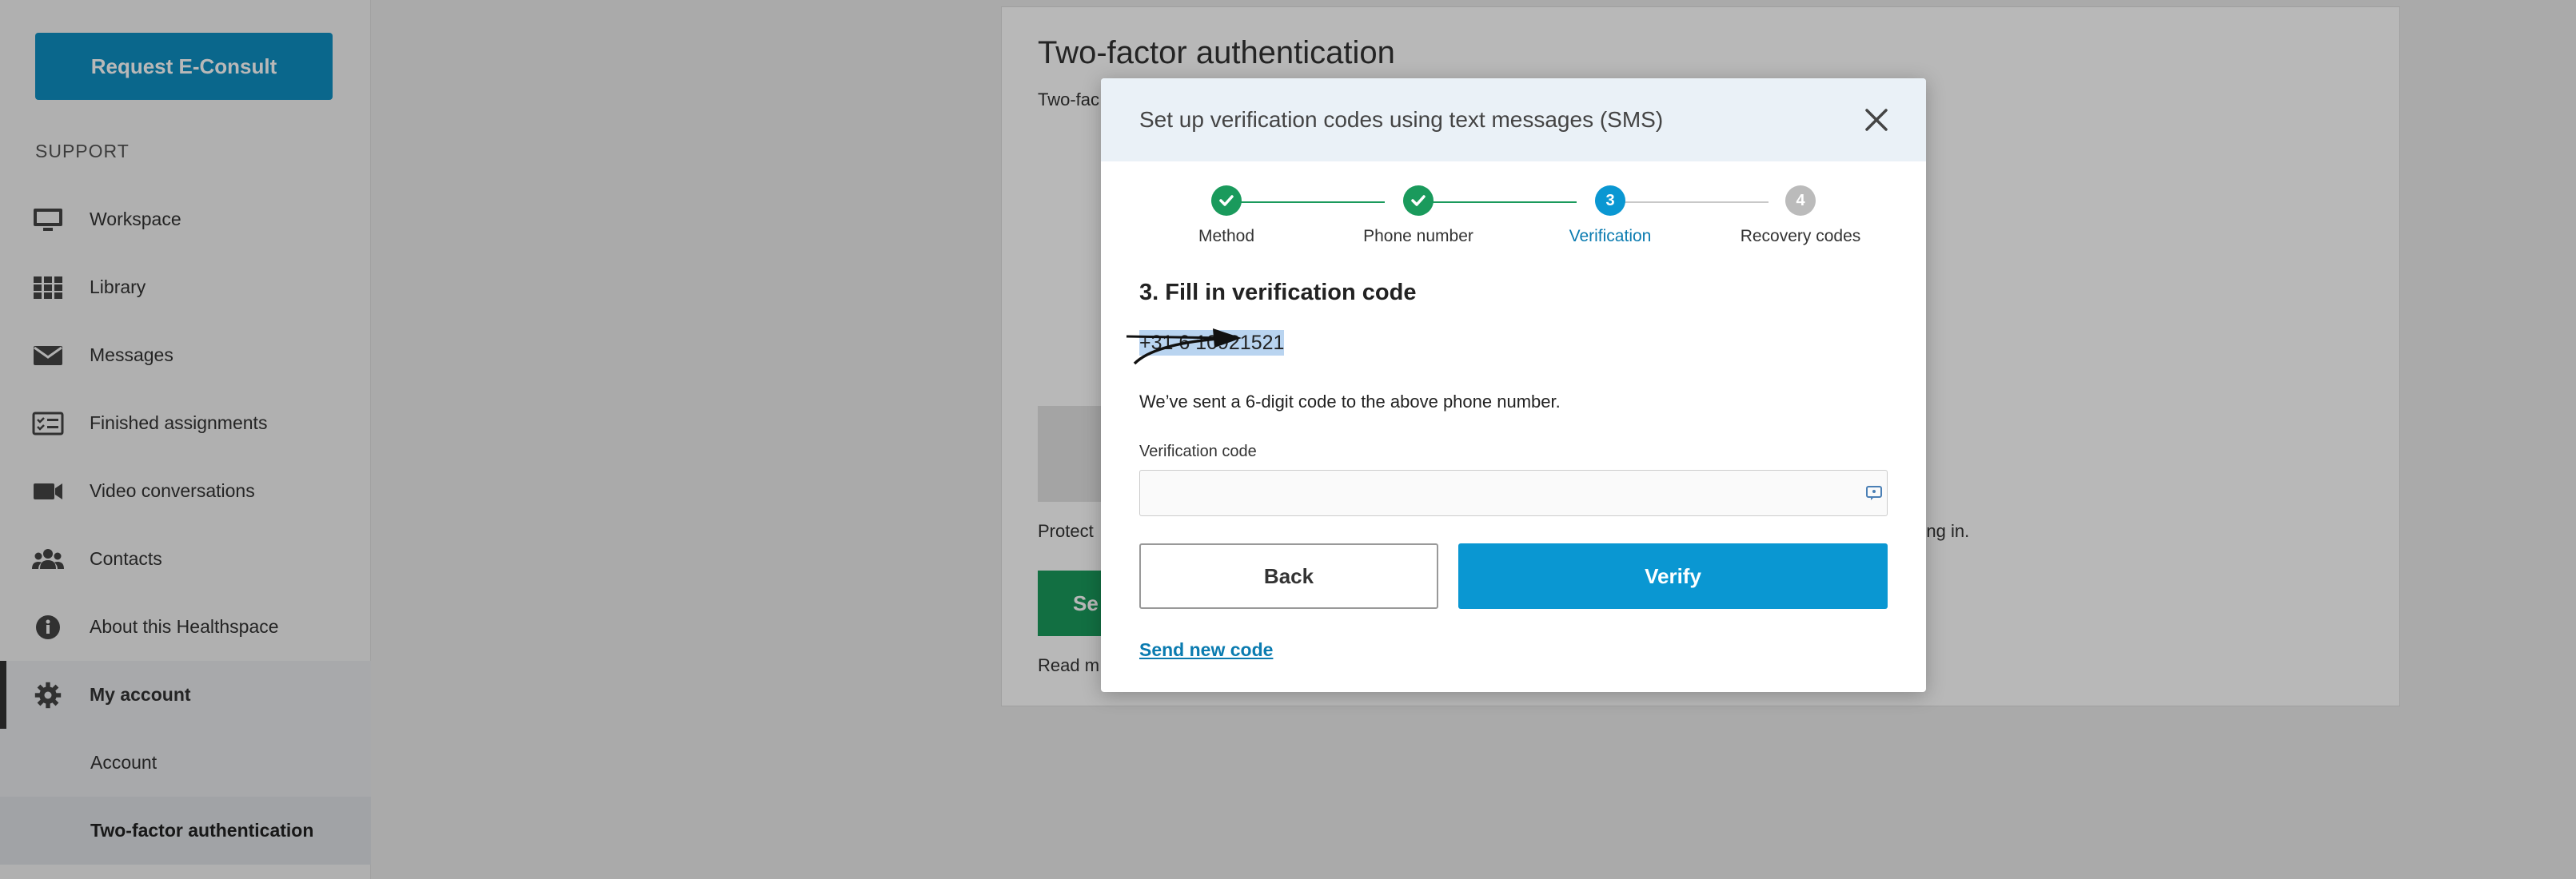 This screenshot has height=879, width=2576. I want to click on section-heading: 3. Fill in verification code, so click(1278, 292).